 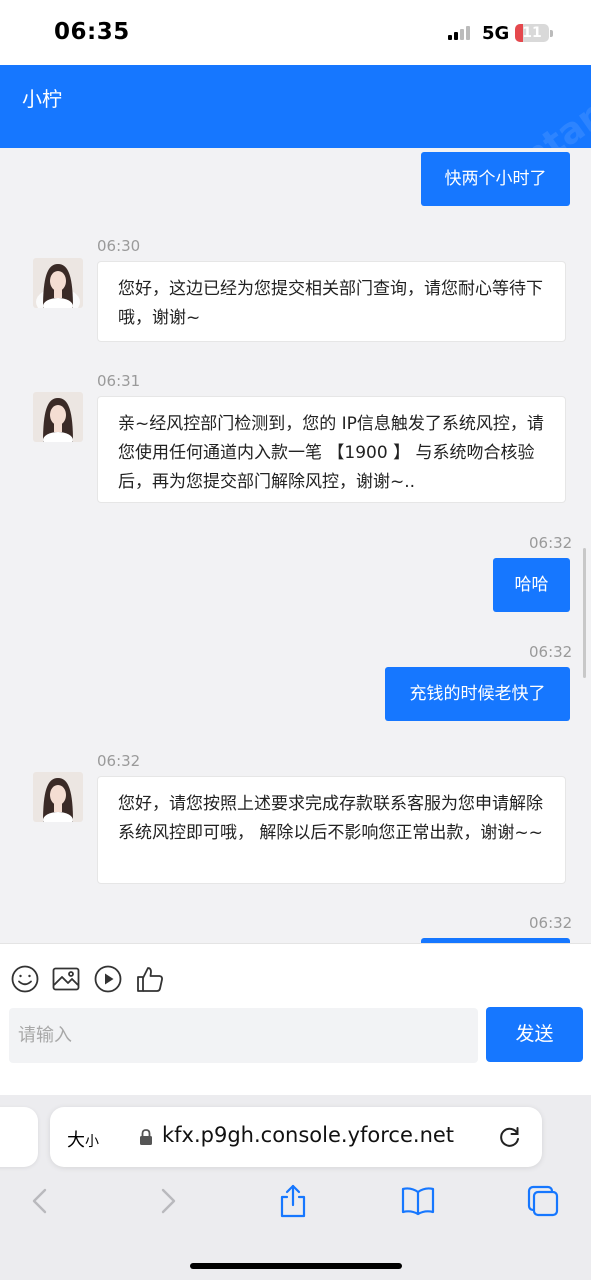 I want to click on browser-toolbar: 大小 kfx.p9gh.console.yforce.net, so click(x=295, y=1187).